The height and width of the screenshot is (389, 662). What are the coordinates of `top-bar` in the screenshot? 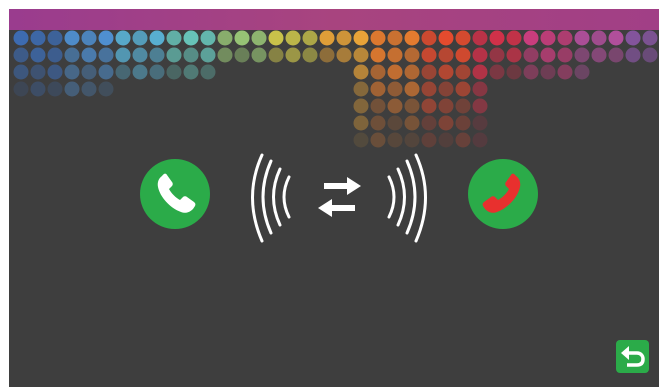 It's located at (334, 19).